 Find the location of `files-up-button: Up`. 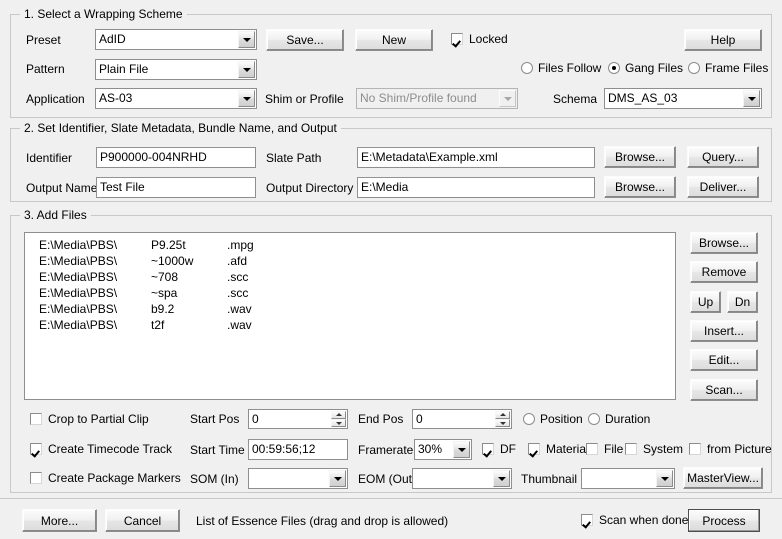

files-up-button: Up is located at coordinates (705, 302).